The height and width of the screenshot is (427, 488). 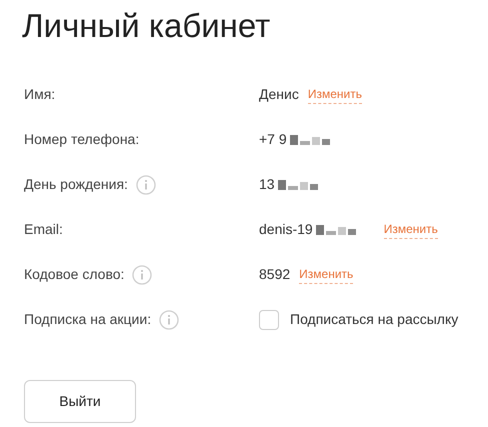 What do you see at coordinates (374, 319) in the screenshot?
I see `checkbox-label: Подписаться на рассылку` at bounding box center [374, 319].